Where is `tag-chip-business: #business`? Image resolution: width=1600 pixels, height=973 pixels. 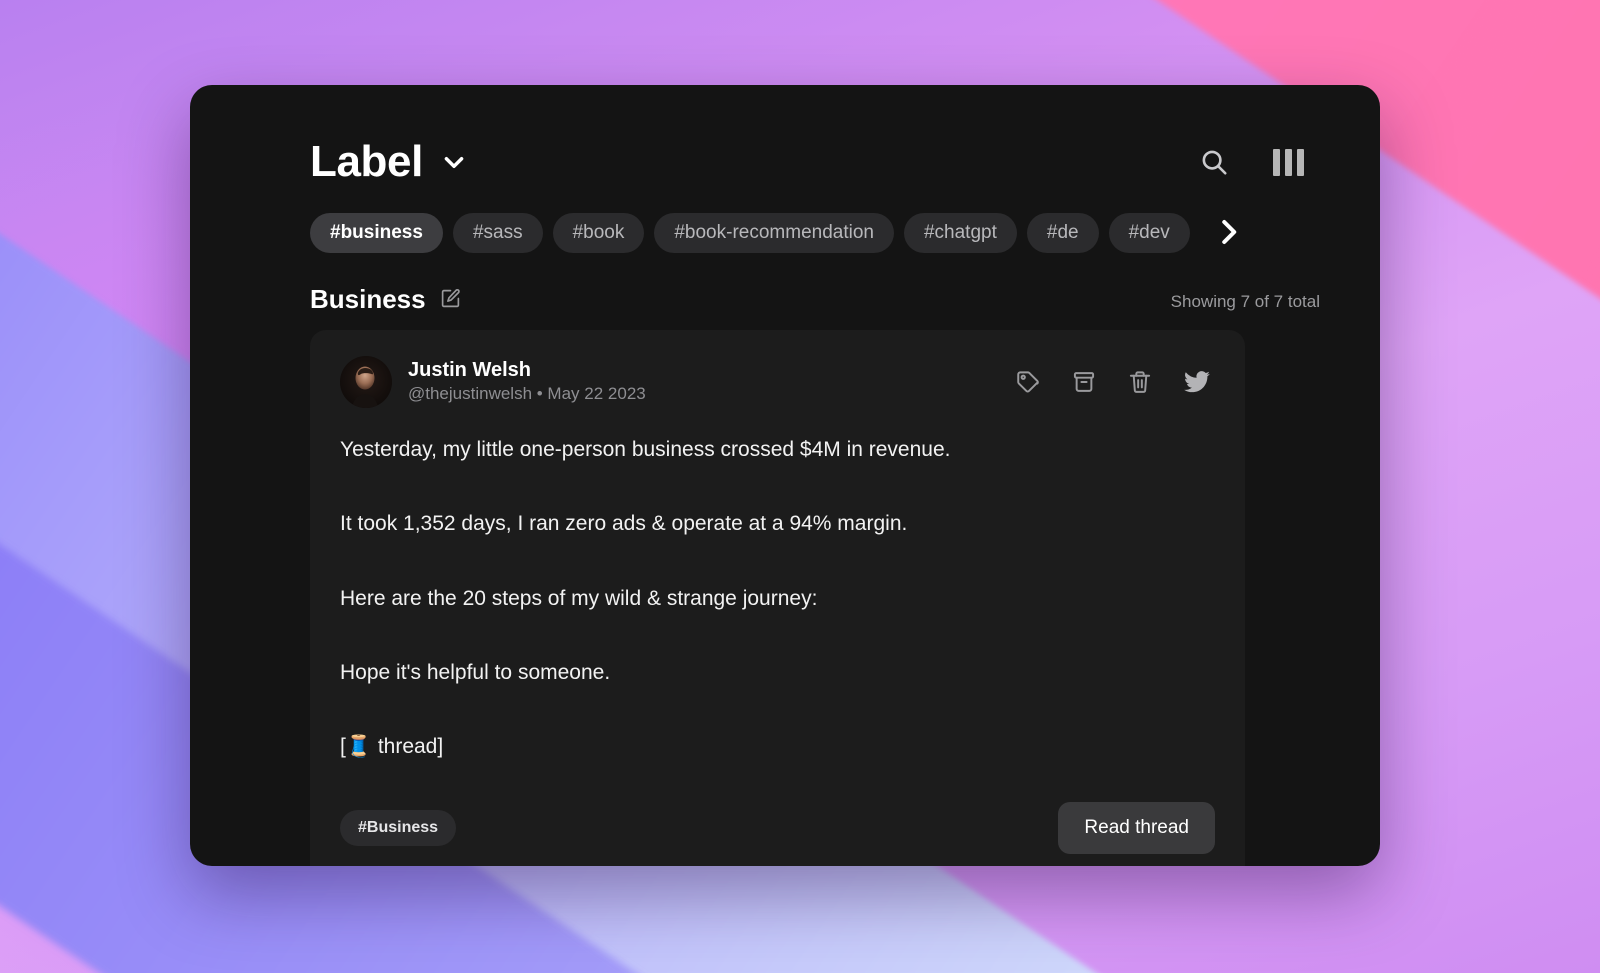 tag-chip-business: #business is located at coordinates (376, 233).